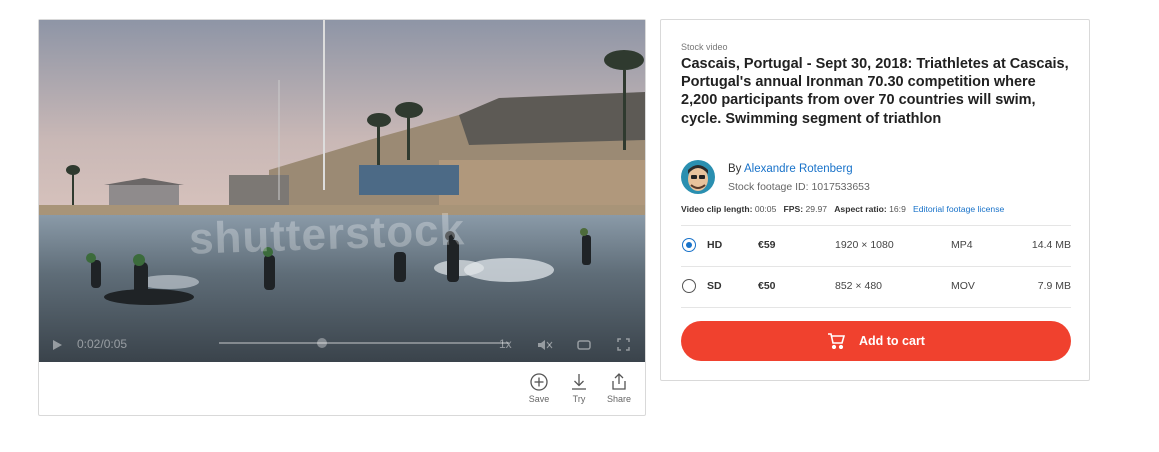 The image size is (1159, 452). What do you see at coordinates (836, 341) in the screenshot?
I see `cart-icon` at bounding box center [836, 341].